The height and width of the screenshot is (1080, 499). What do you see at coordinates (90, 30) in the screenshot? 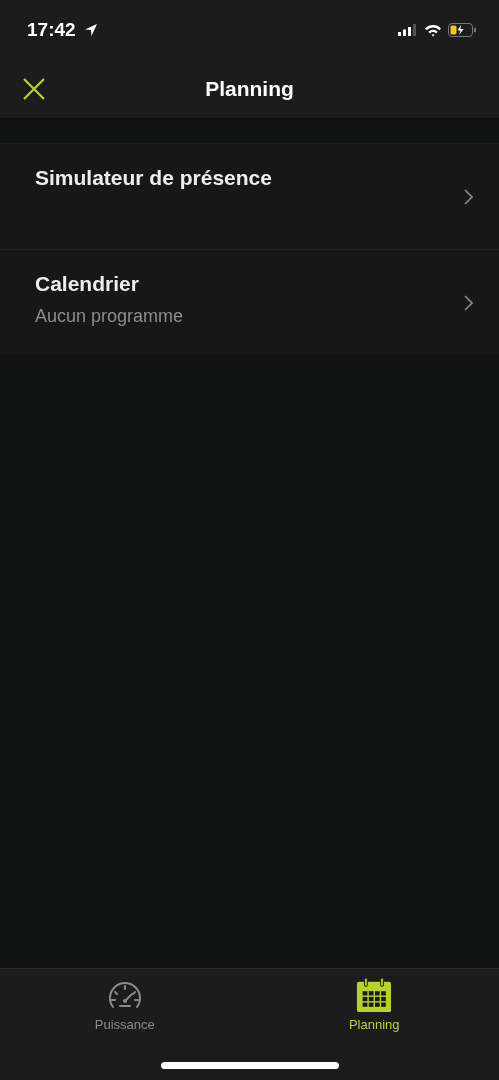
I see `location-arrow-icon` at bounding box center [90, 30].